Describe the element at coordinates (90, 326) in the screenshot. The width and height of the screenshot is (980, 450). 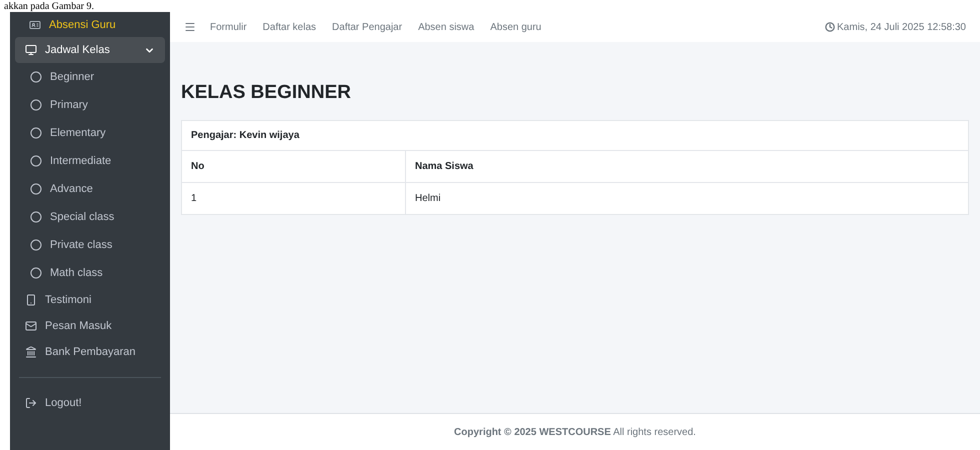
I see `sidebar-item: Pesan Masuk` at that location.